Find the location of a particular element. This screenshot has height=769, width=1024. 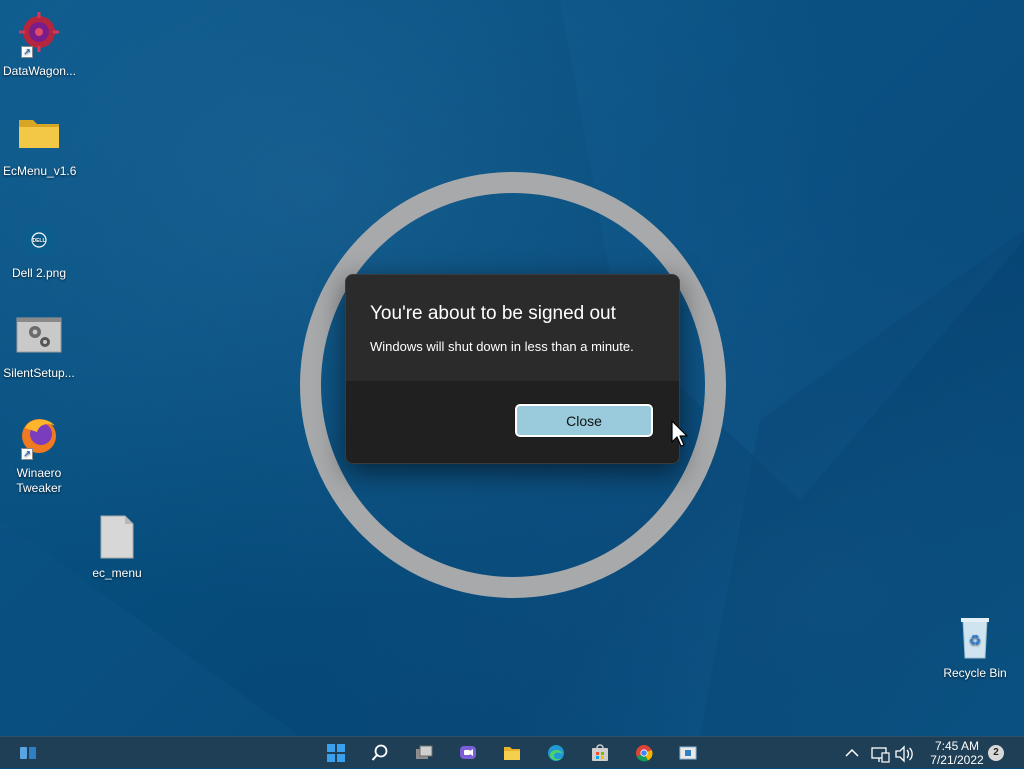

desktop-icon-ec-menu-file: ec_menu is located at coordinates (117, 547).